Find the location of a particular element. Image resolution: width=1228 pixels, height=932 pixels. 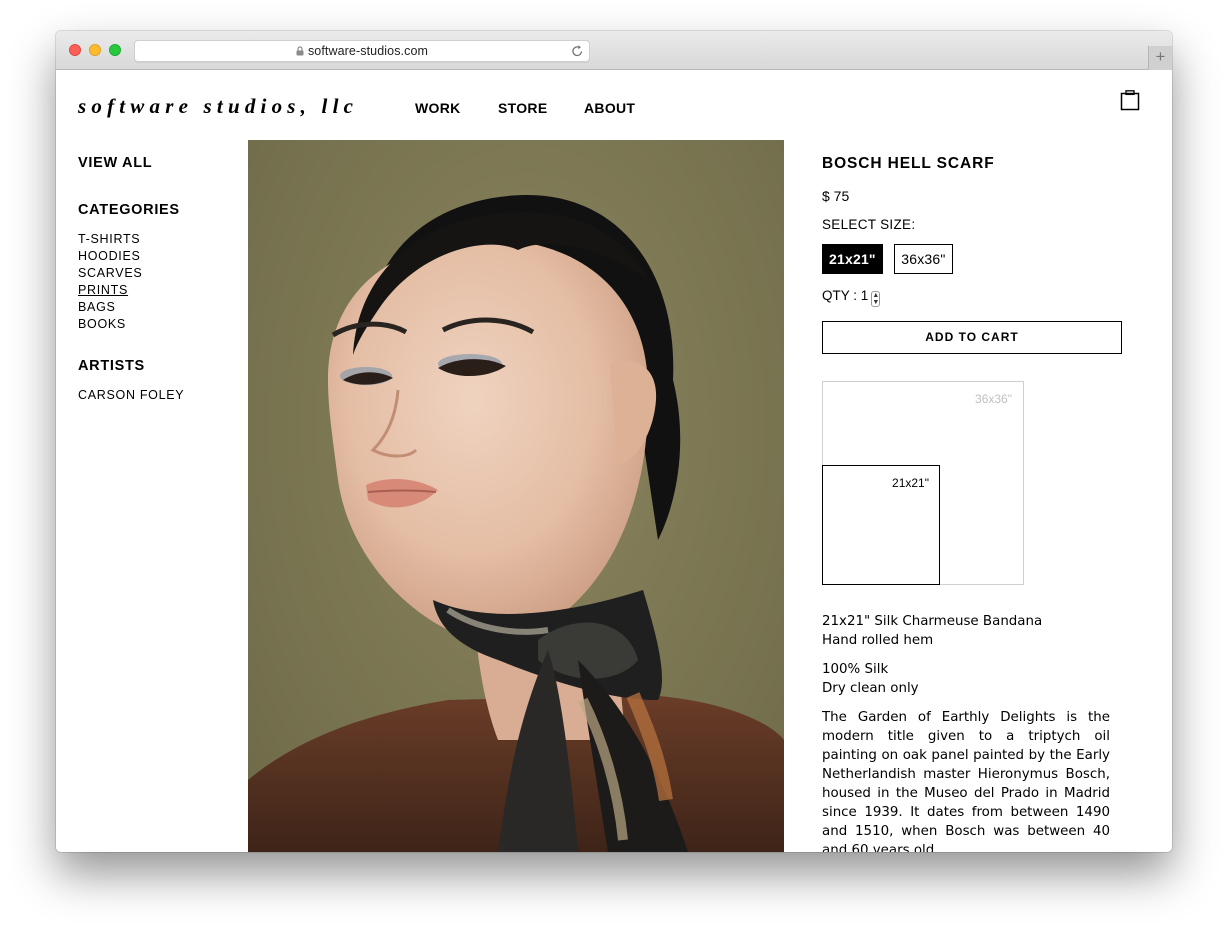

category-prints: PRINTS is located at coordinates (158, 290).